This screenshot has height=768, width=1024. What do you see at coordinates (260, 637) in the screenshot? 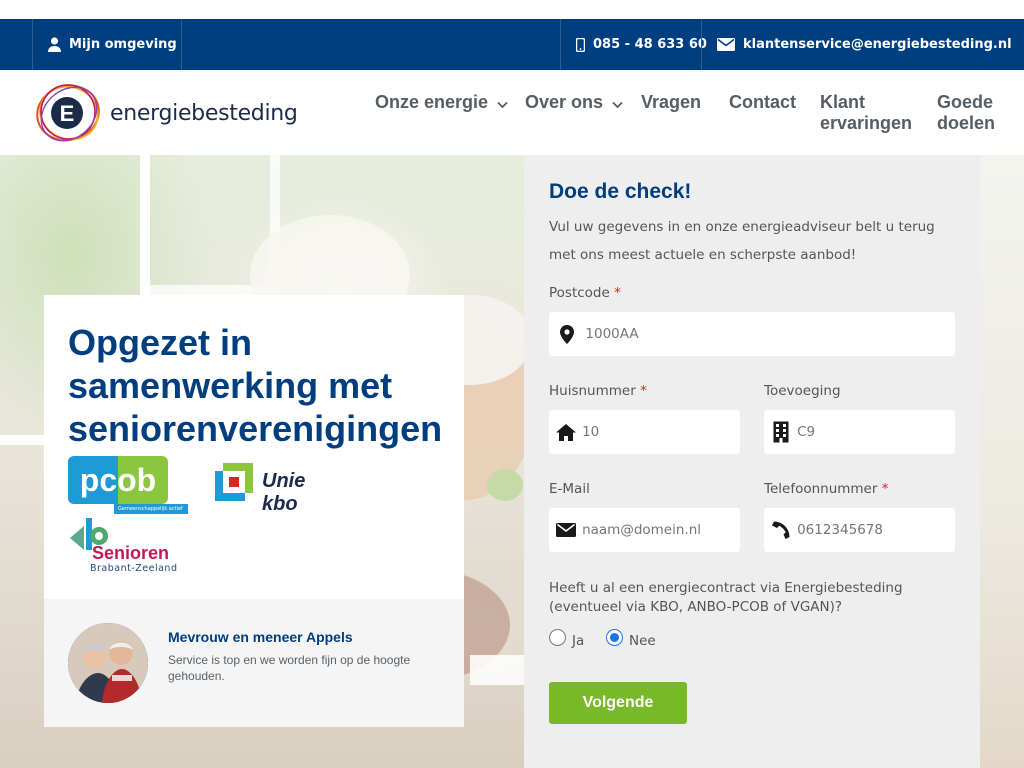
I see `testimonial-name: Mevrouw en meneer Appels` at bounding box center [260, 637].